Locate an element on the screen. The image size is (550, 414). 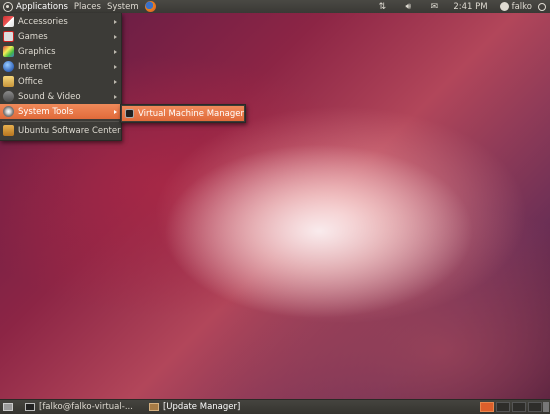
system-tools-submenu: Virtual Machine Manager is located at coordinates (183, 113).